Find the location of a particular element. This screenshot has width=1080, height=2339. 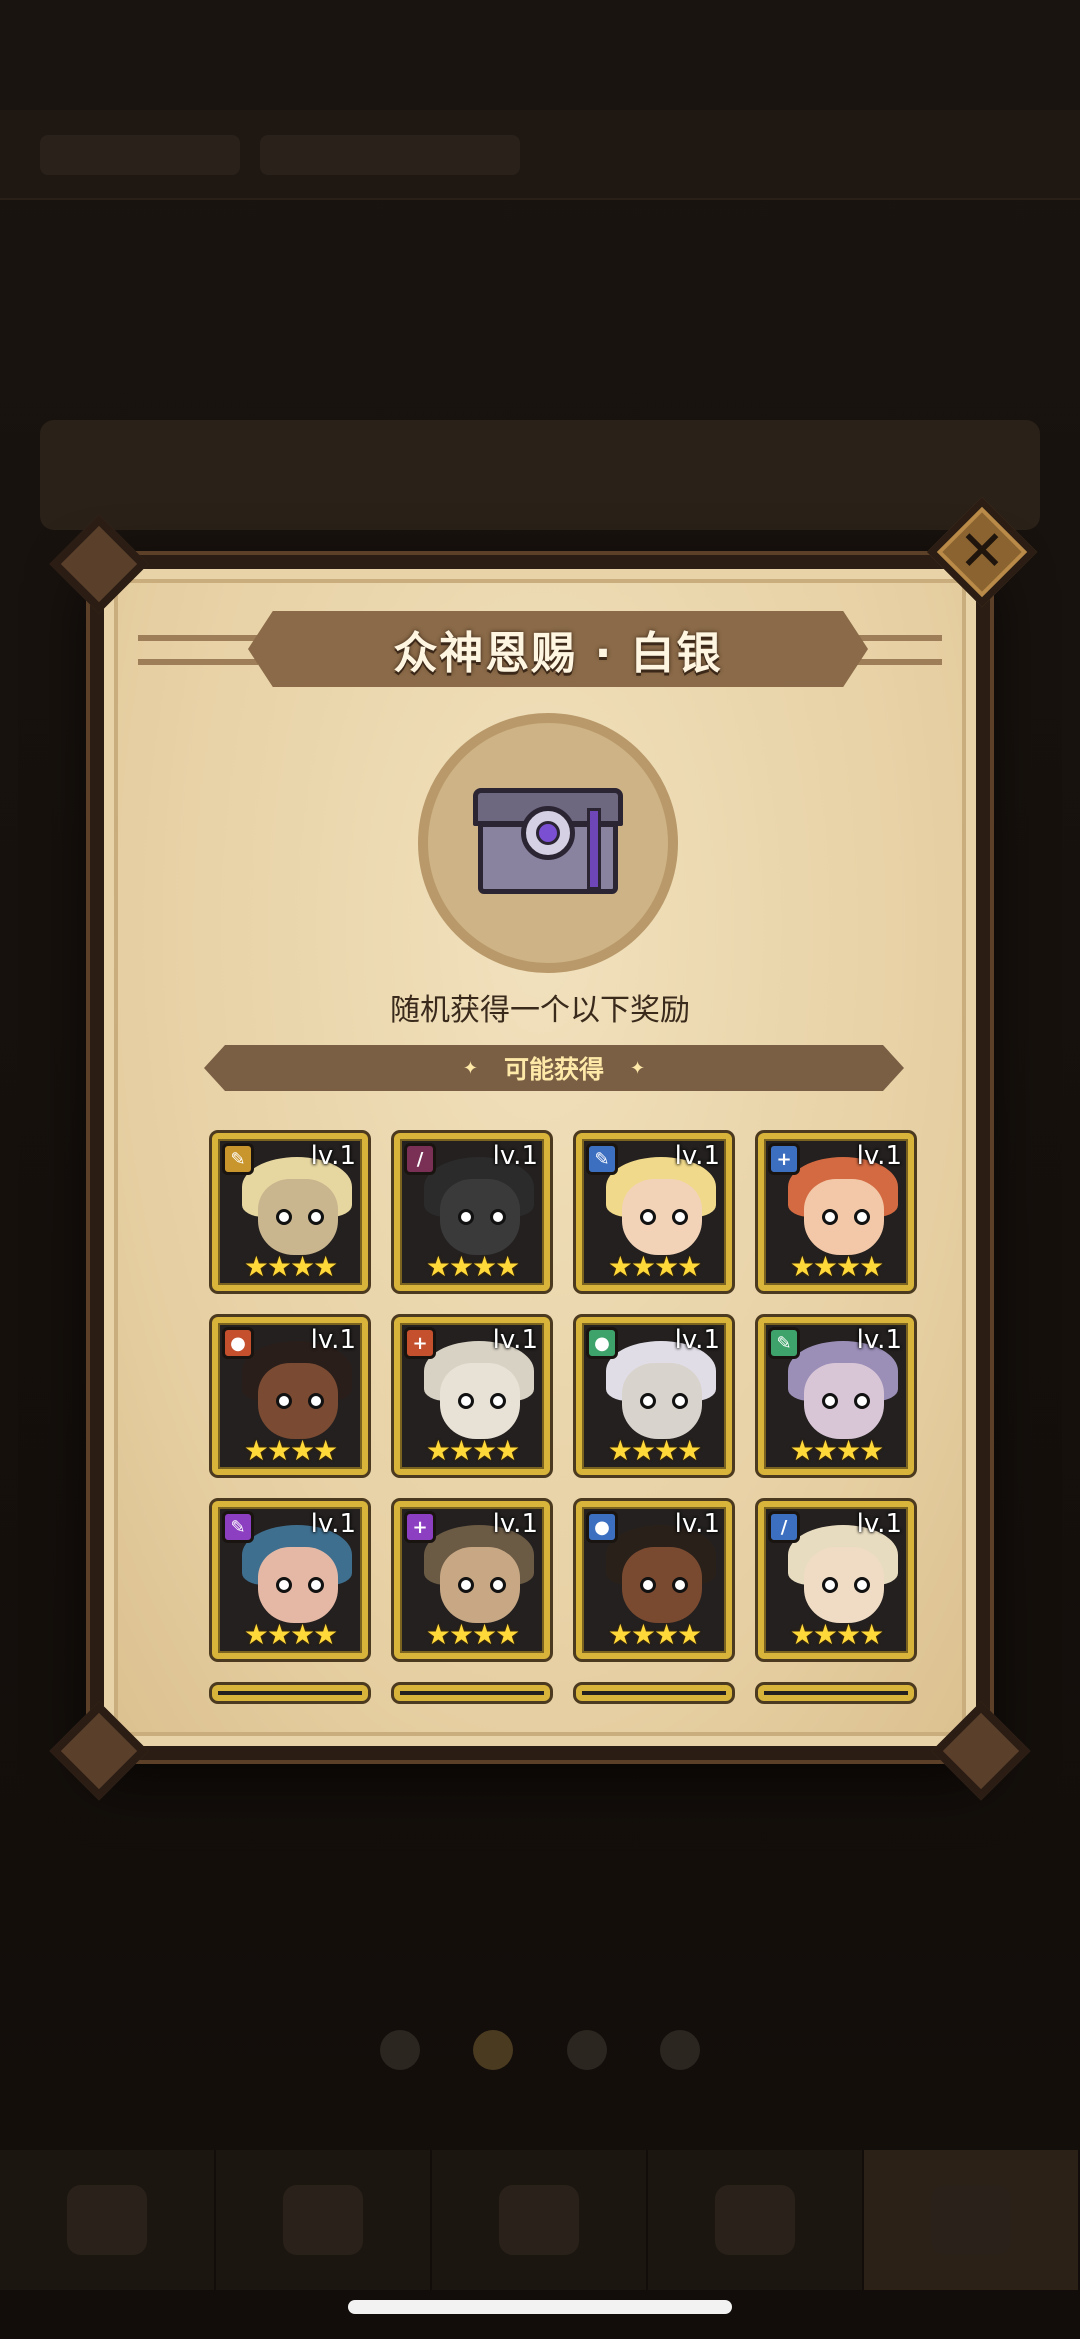

chest-frame is located at coordinates (548, 843).